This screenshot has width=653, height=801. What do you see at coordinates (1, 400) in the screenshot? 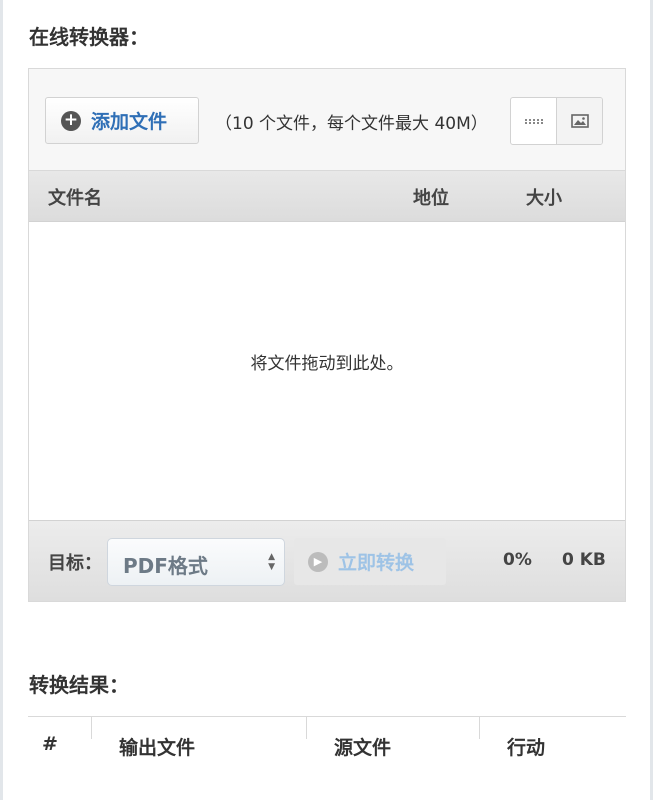
I see `left-edge` at bounding box center [1, 400].